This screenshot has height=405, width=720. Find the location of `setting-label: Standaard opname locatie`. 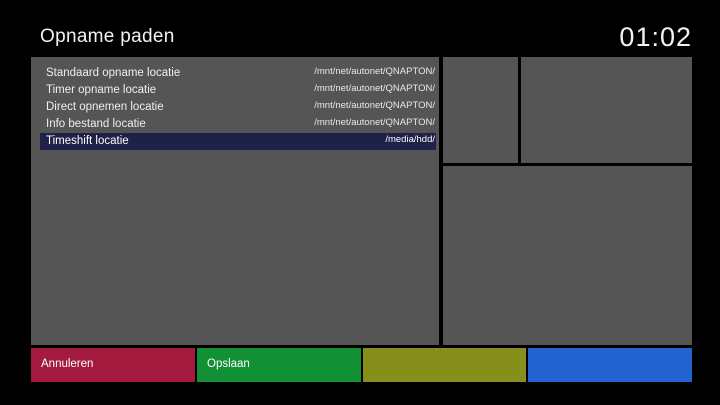

setting-label: Standaard opname locatie is located at coordinates (113, 73).